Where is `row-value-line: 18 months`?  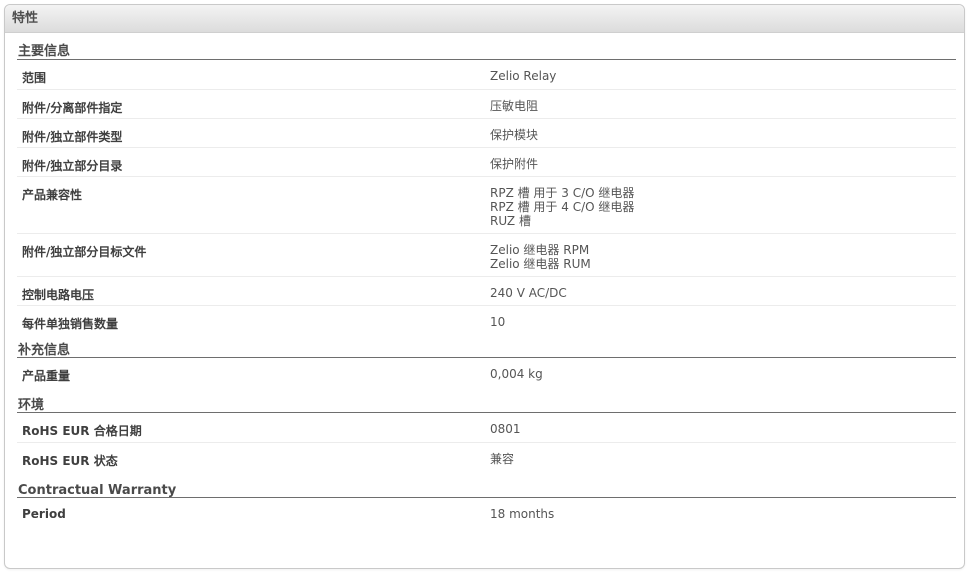
row-value-line: 18 months is located at coordinates (522, 514).